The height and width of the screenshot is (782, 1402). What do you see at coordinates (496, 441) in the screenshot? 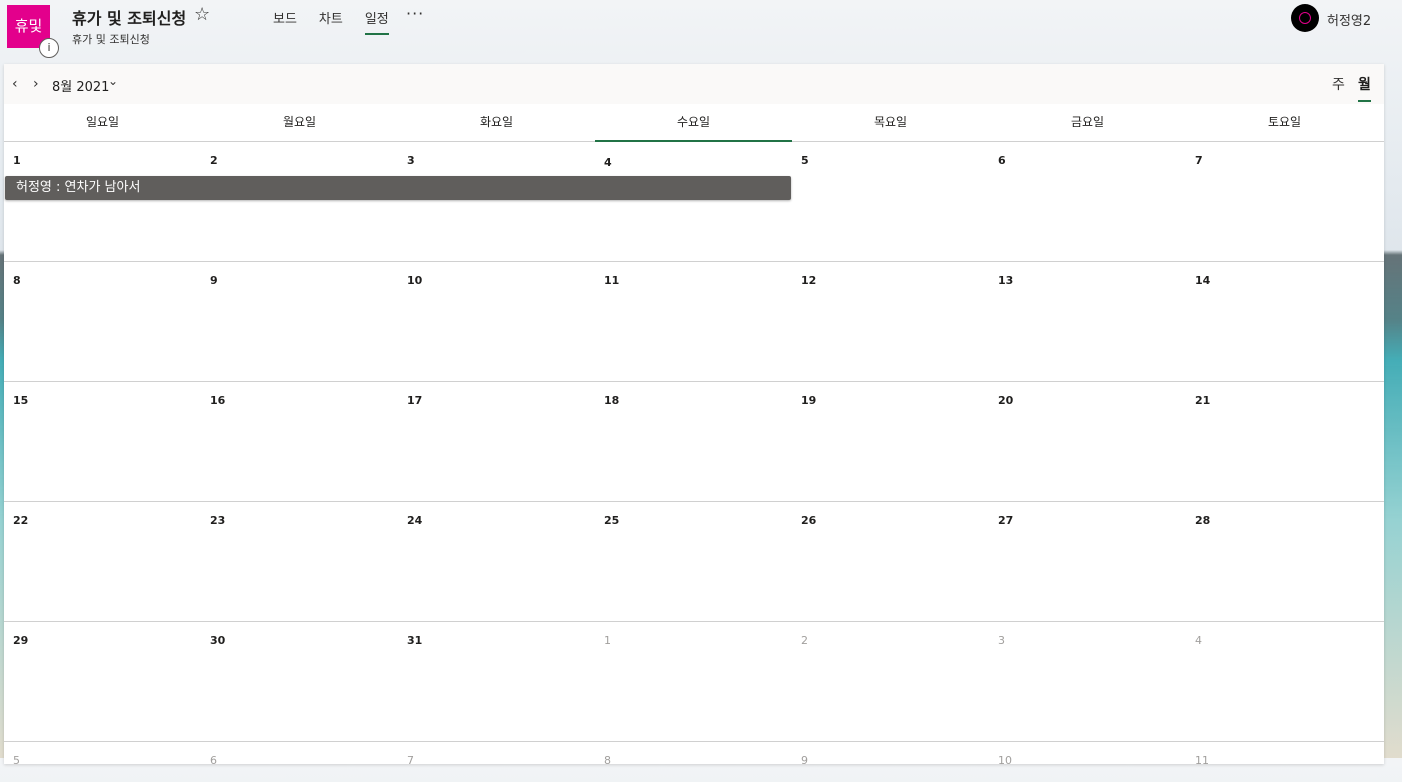
I see `day-cell: 17` at bounding box center [496, 441].